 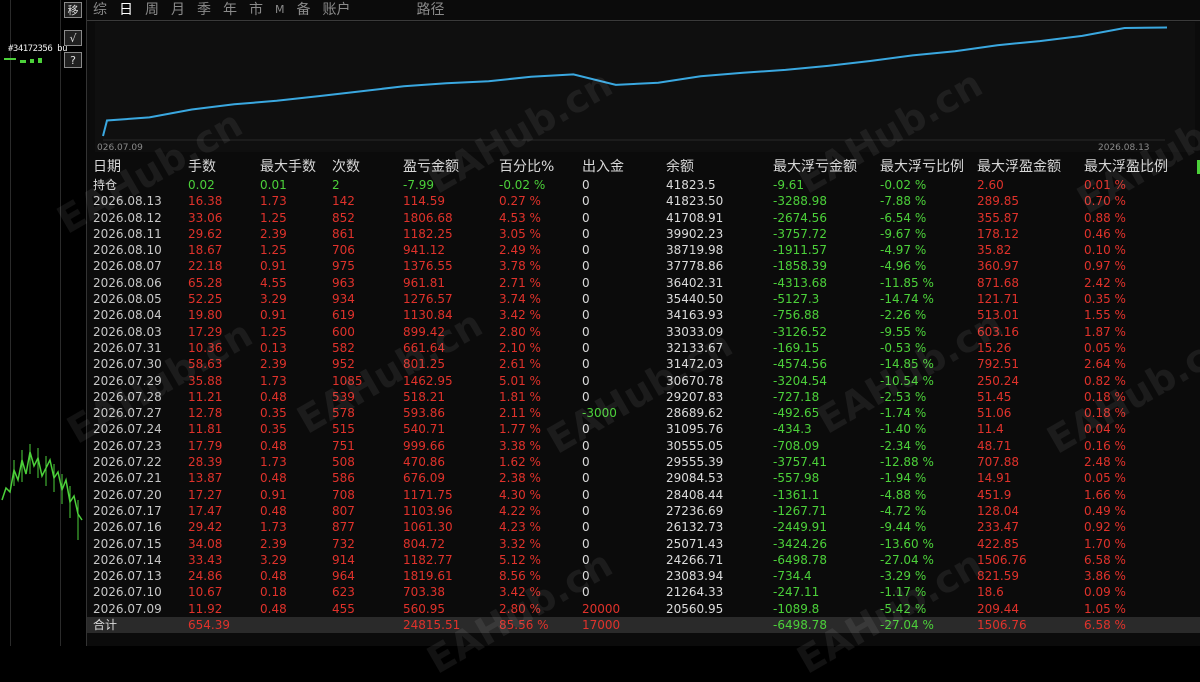 What do you see at coordinates (273, 201) in the screenshot?
I see `cell-max-lots: 1.73` at bounding box center [273, 201].